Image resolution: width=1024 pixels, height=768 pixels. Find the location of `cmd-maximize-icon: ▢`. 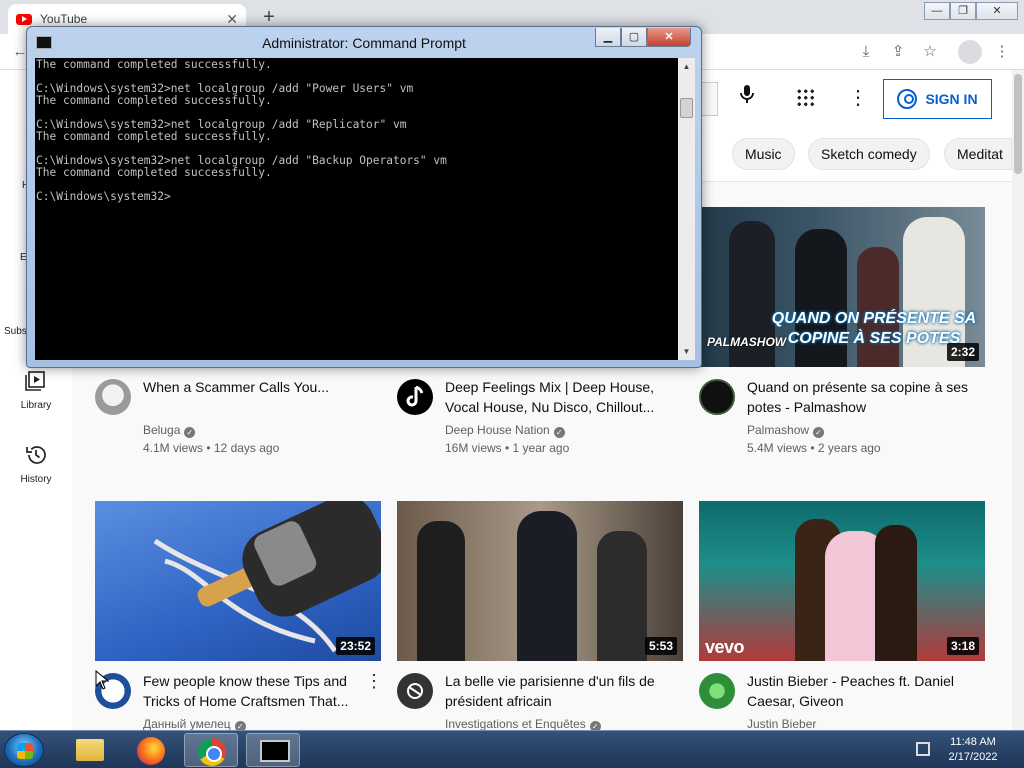

cmd-maximize-icon: ▢ is located at coordinates (634, 37).